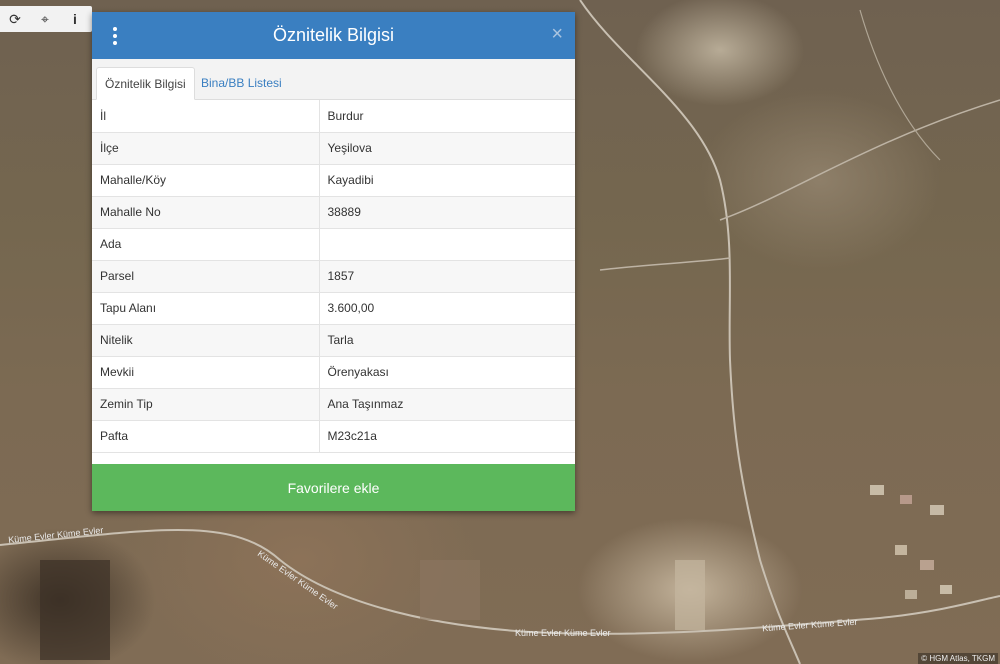 This screenshot has width=1000, height=664. Describe the element at coordinates (145, 83) in the screenshot. I see `tab-attribute-info: Öznitelik Bilgisi` at that location.